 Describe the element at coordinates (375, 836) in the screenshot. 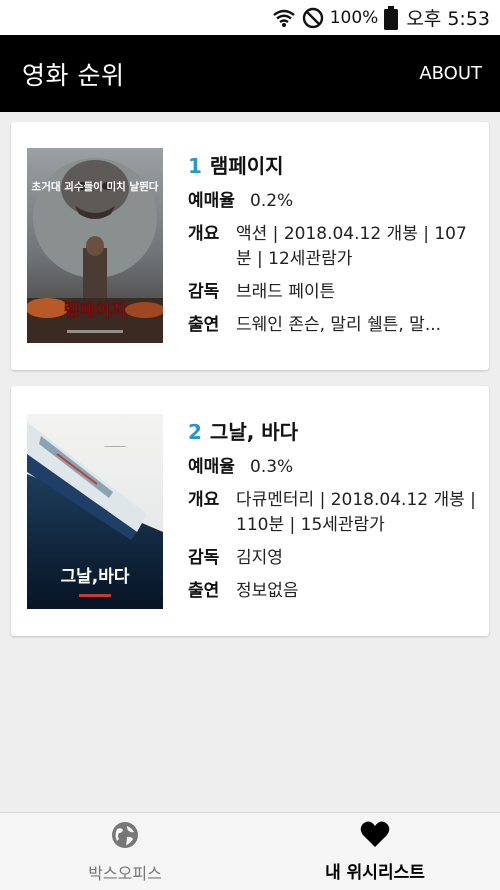

I see `heart-icon` at that location.